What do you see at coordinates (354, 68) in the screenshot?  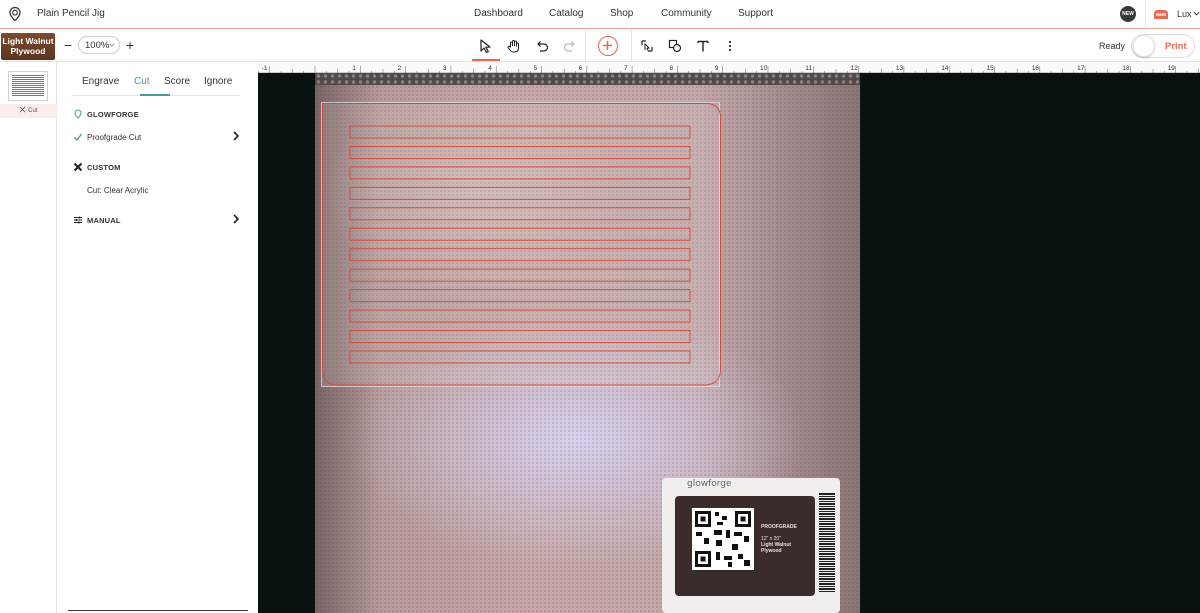 I see `ruler-label: 1` at bounding box center [354, 68].